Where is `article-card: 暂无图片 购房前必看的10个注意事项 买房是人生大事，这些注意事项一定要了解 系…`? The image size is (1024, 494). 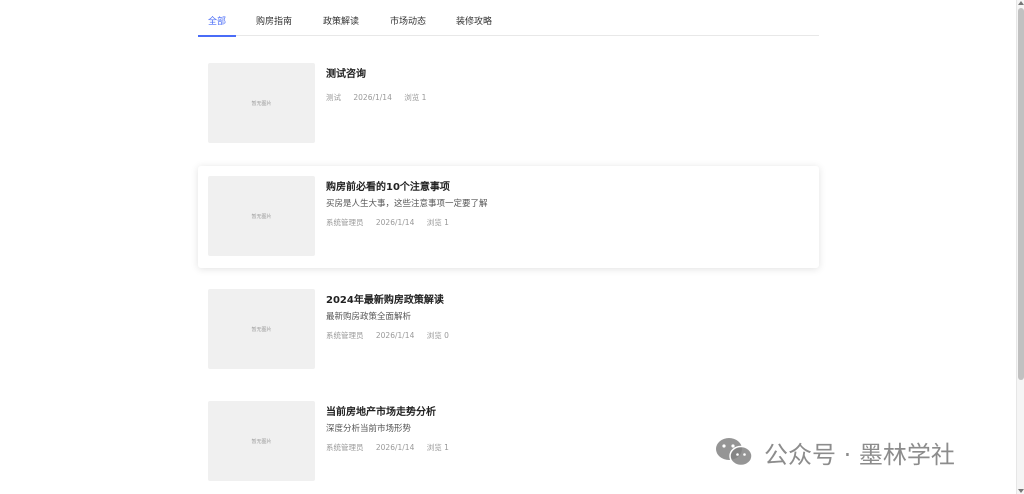 article-card: 暂无图片 购房前必看的10个注意事项 买房是人生大事，这些注意事项一定要了解 系… is located at coordinates (508, 217).